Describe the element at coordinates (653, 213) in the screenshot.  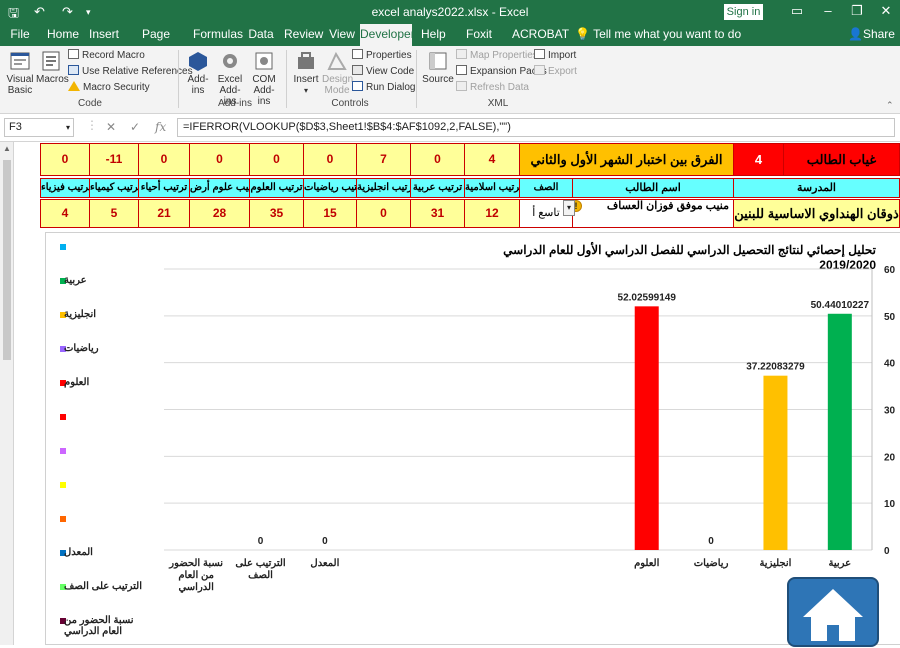
I see `student-name: منيب موفق فوزان العساف` at that location.